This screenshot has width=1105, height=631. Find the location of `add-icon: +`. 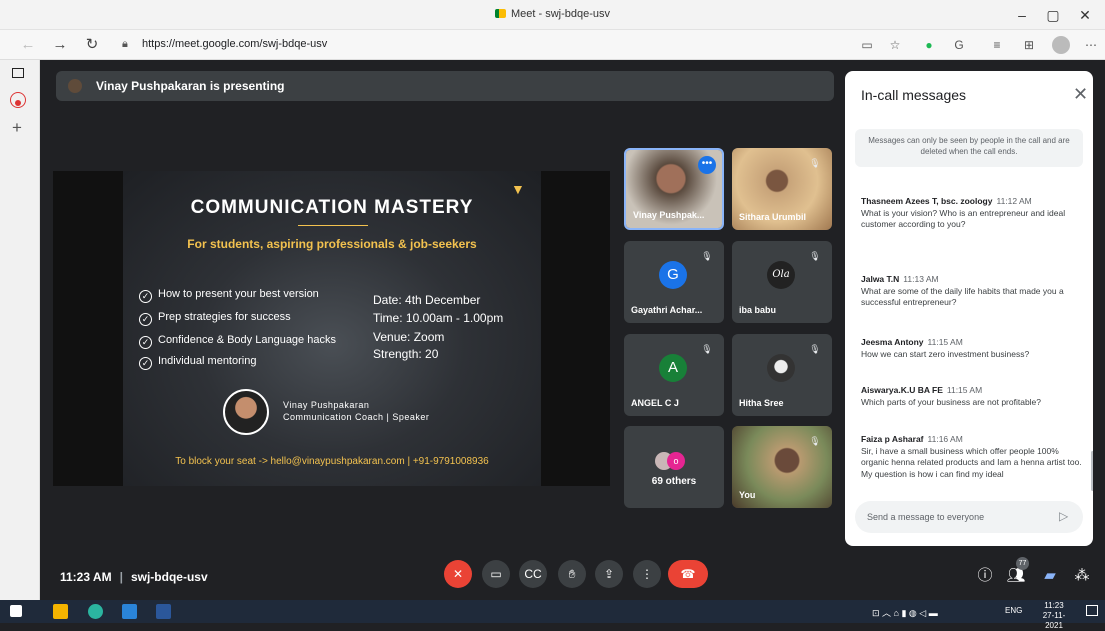

add-icon: + is located at coordinates (17, 128).